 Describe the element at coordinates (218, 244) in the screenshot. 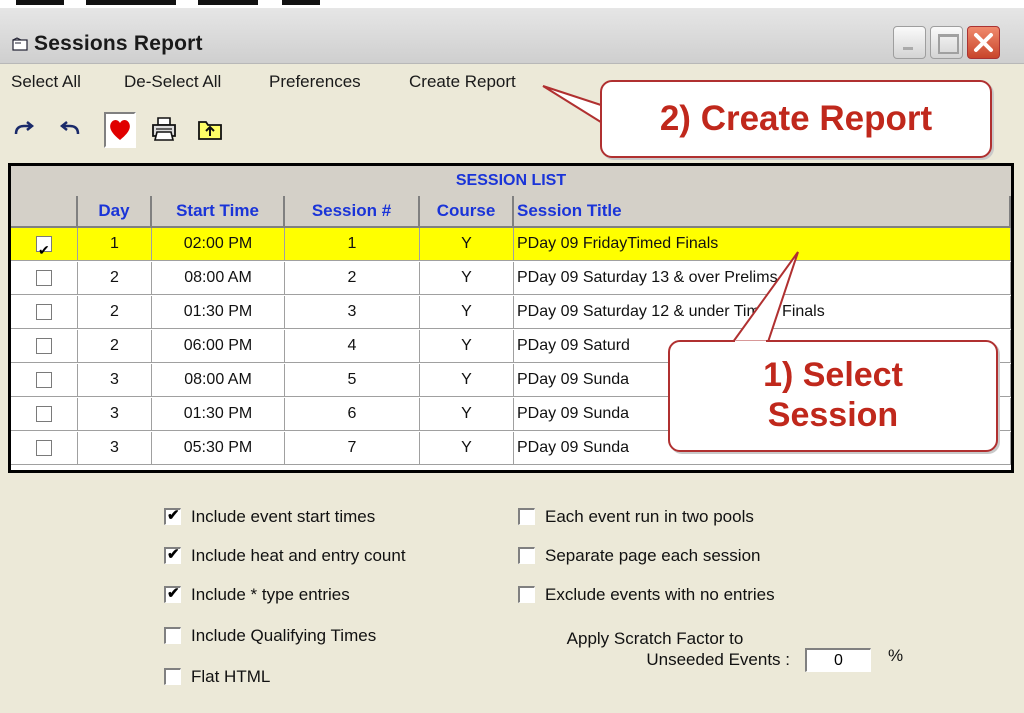

I see `cell-start: 02:00 PM` at that location.